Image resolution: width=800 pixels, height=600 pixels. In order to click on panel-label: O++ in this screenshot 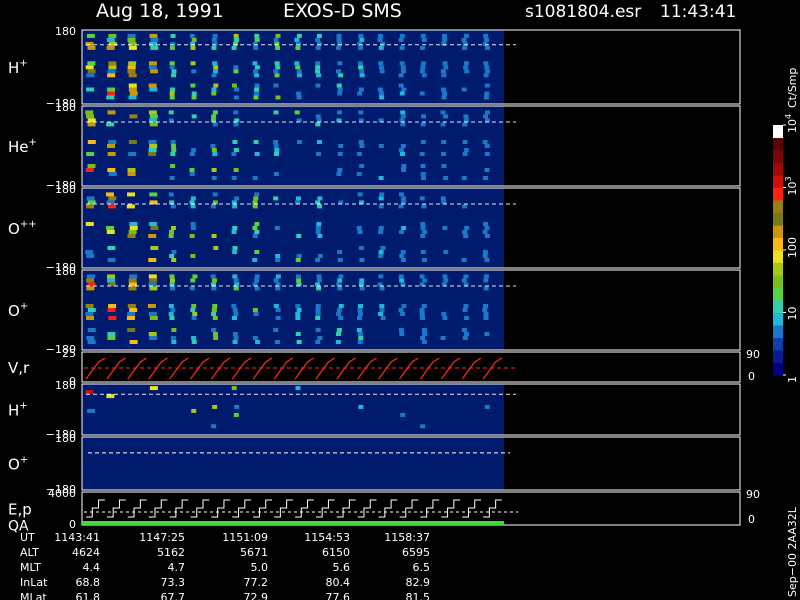, I will do `click(22, 228)`.